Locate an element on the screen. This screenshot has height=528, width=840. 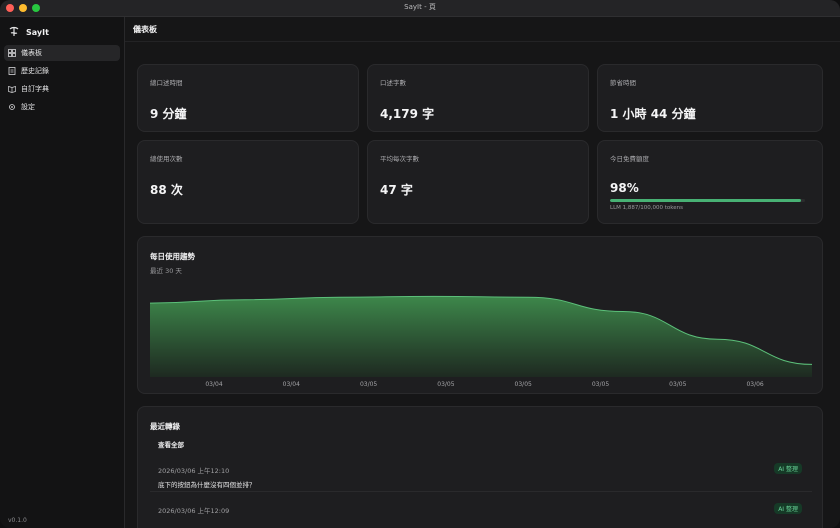
transcription-time: 2026/03/06 上午12:10 is located at coordinates (194, 471).